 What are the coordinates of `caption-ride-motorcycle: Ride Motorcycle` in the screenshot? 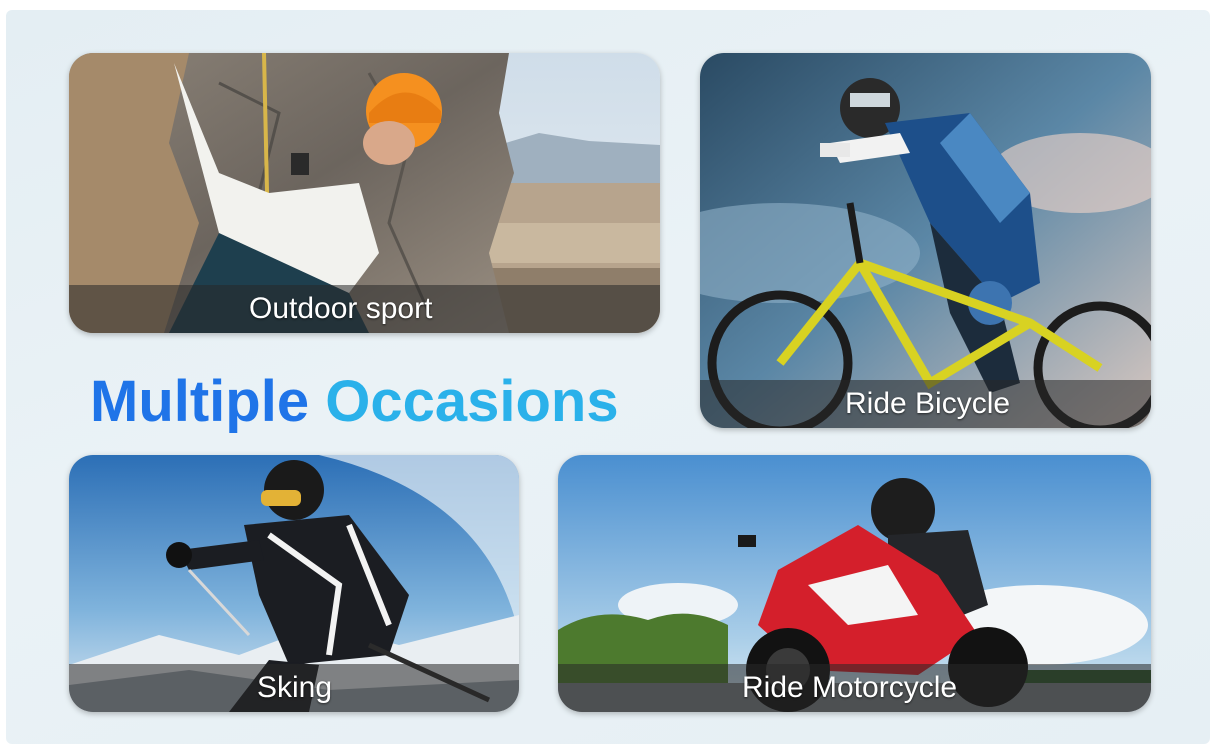 It's located at (850, 687).